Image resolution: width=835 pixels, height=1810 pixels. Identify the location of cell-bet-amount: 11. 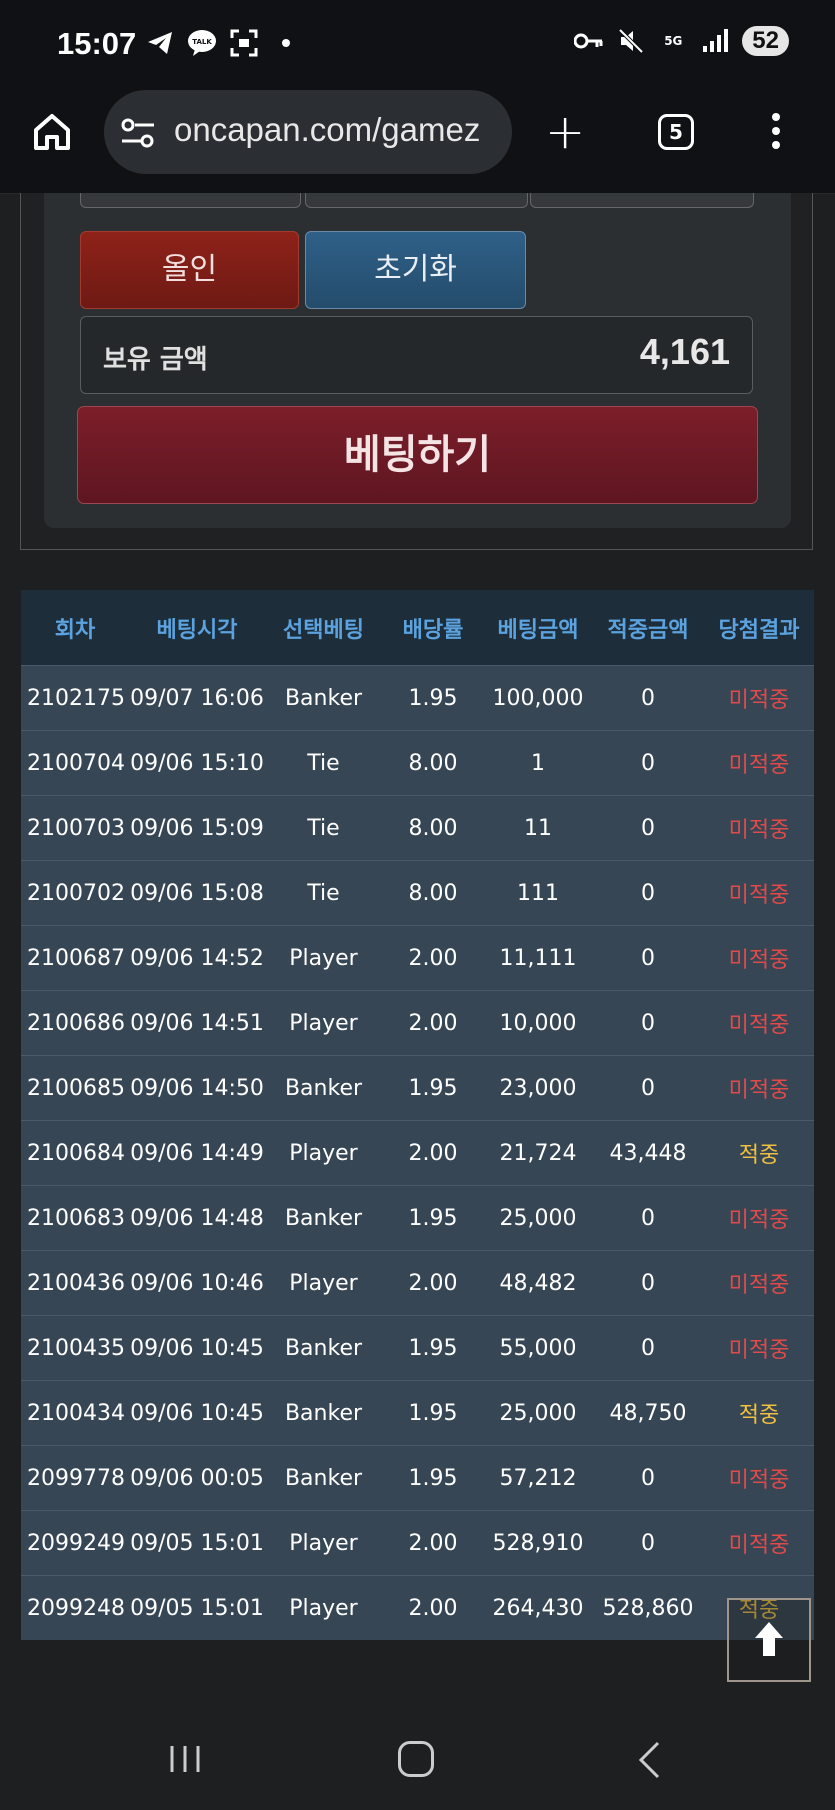
(538, 828).